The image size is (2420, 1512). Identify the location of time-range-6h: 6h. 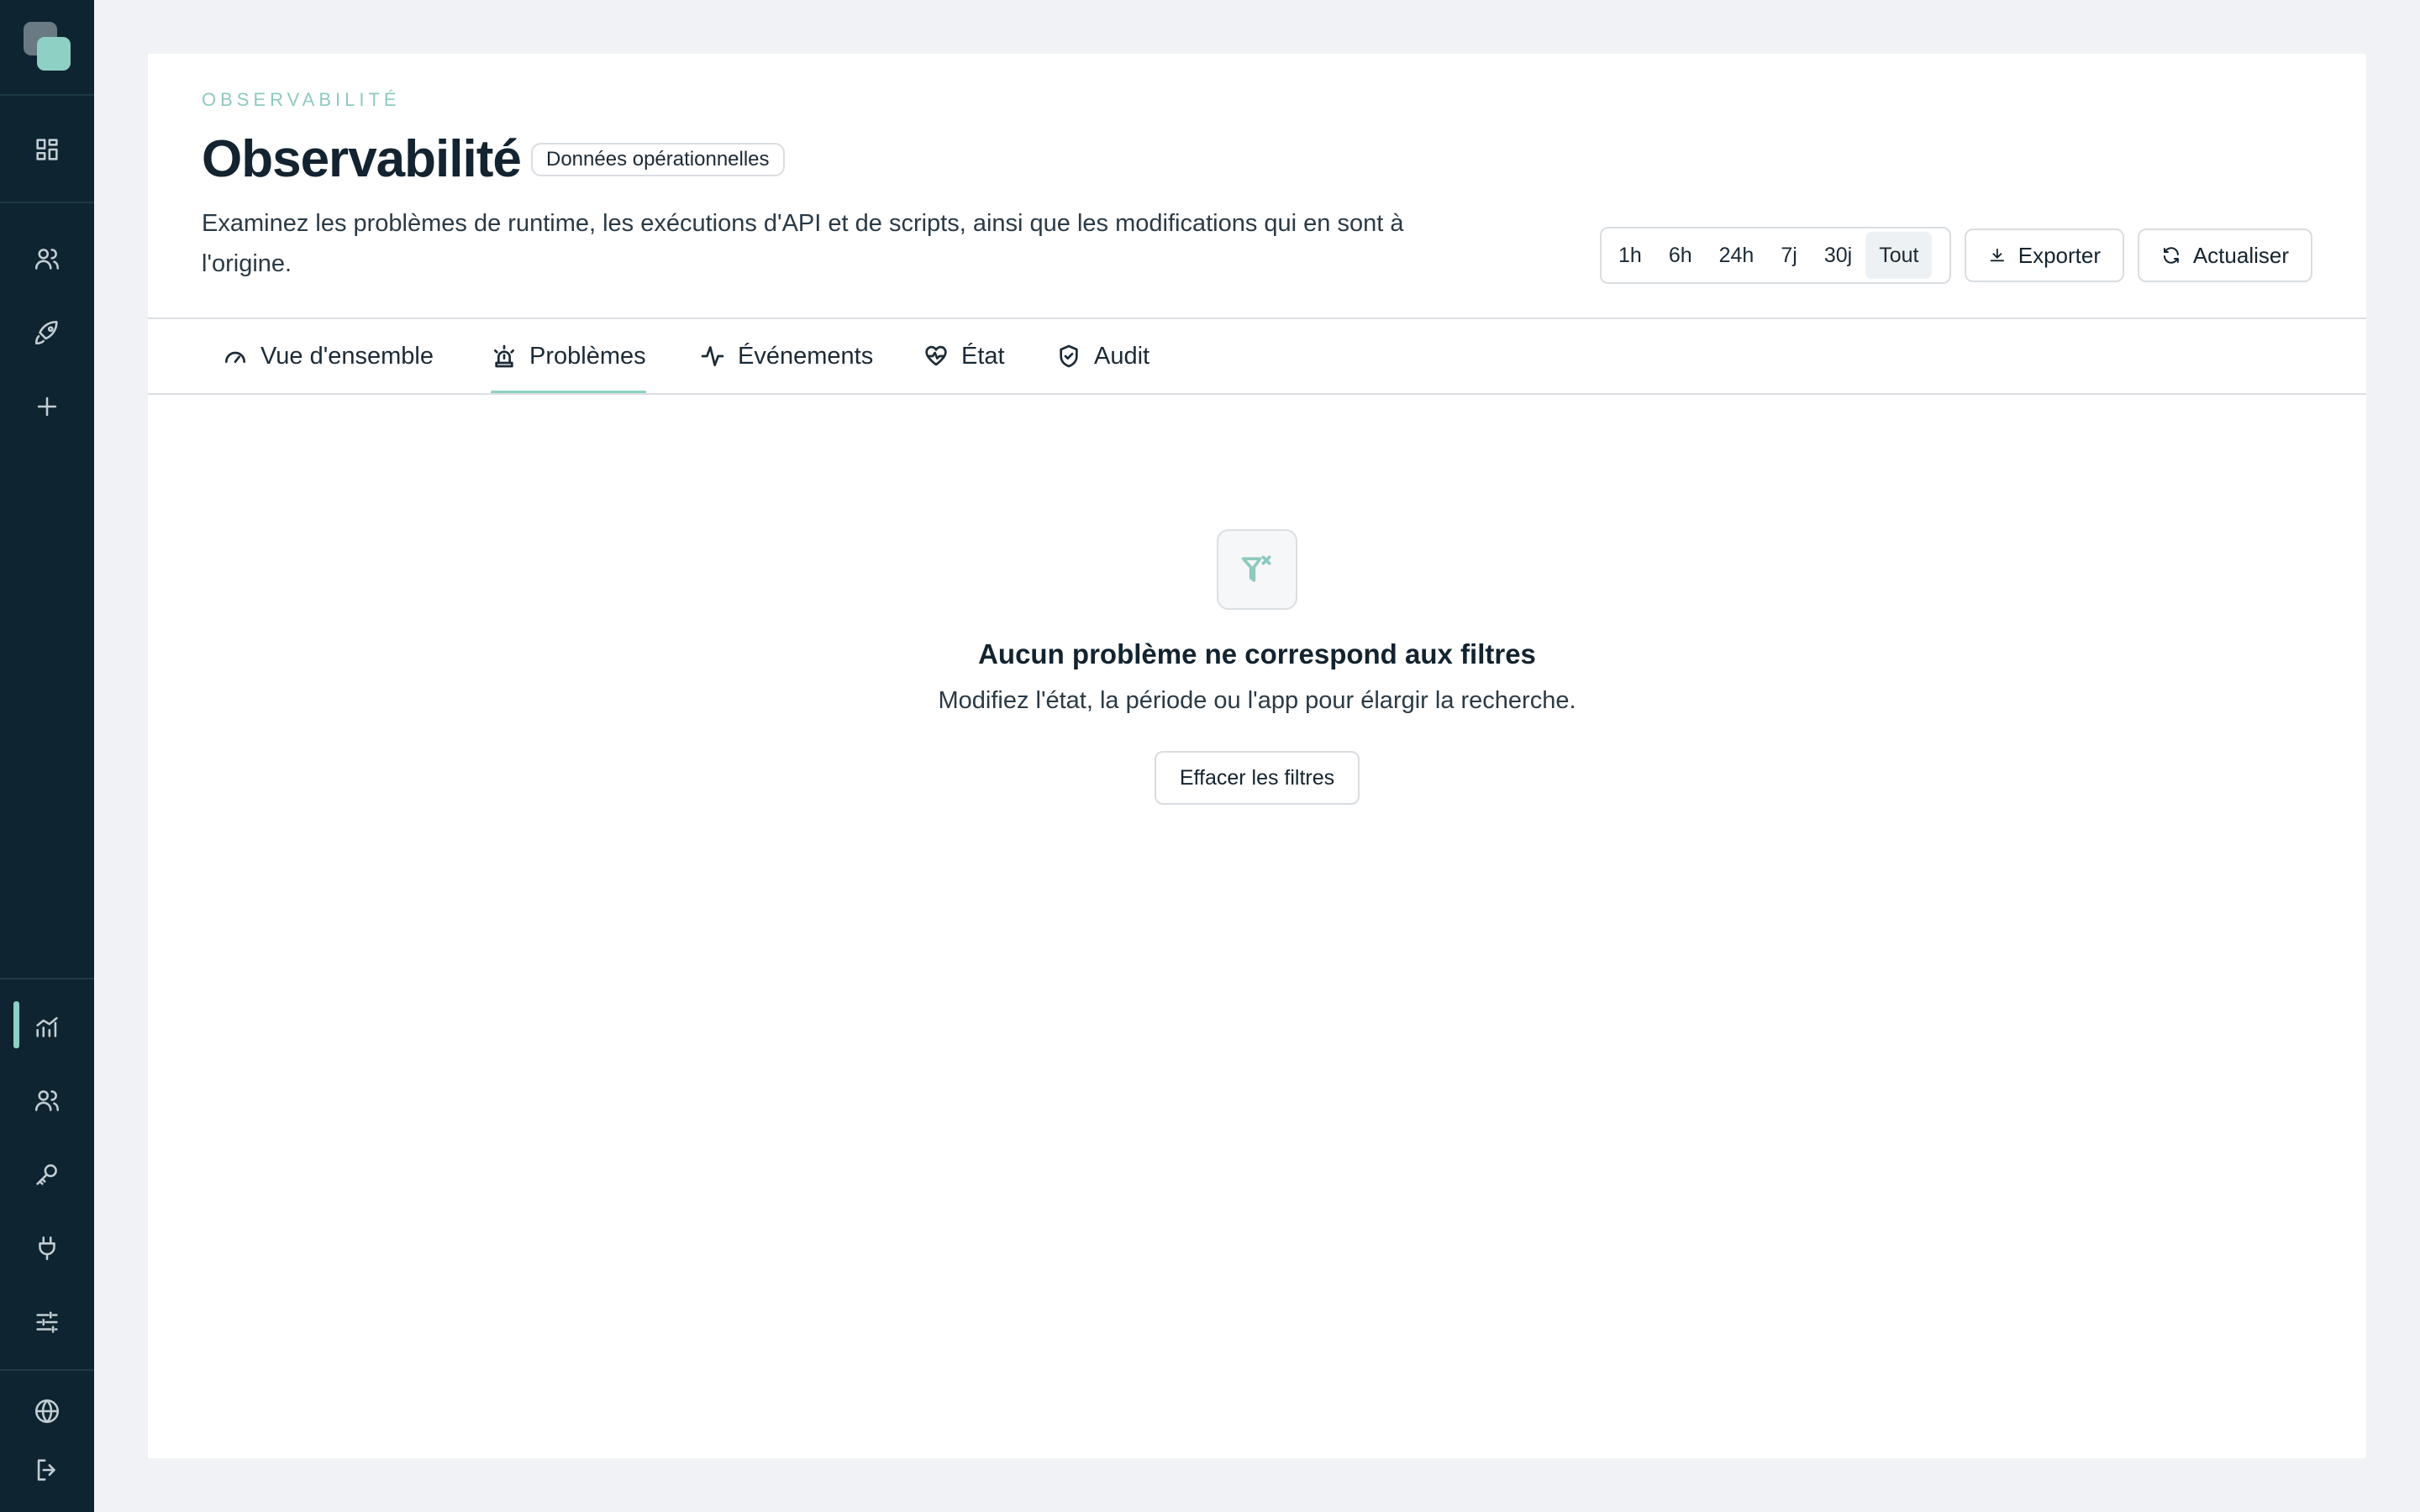
(1680, 255).